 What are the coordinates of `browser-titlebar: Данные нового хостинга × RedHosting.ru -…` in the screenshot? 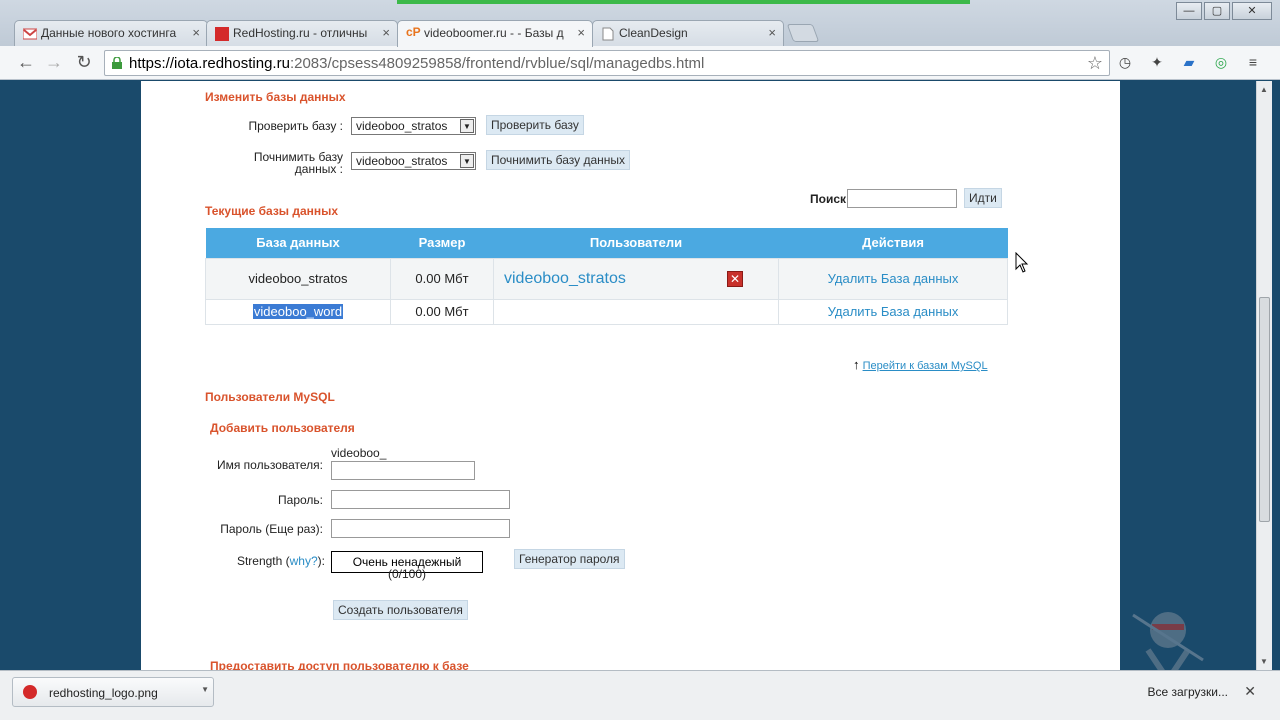 It's located at (640, 23).